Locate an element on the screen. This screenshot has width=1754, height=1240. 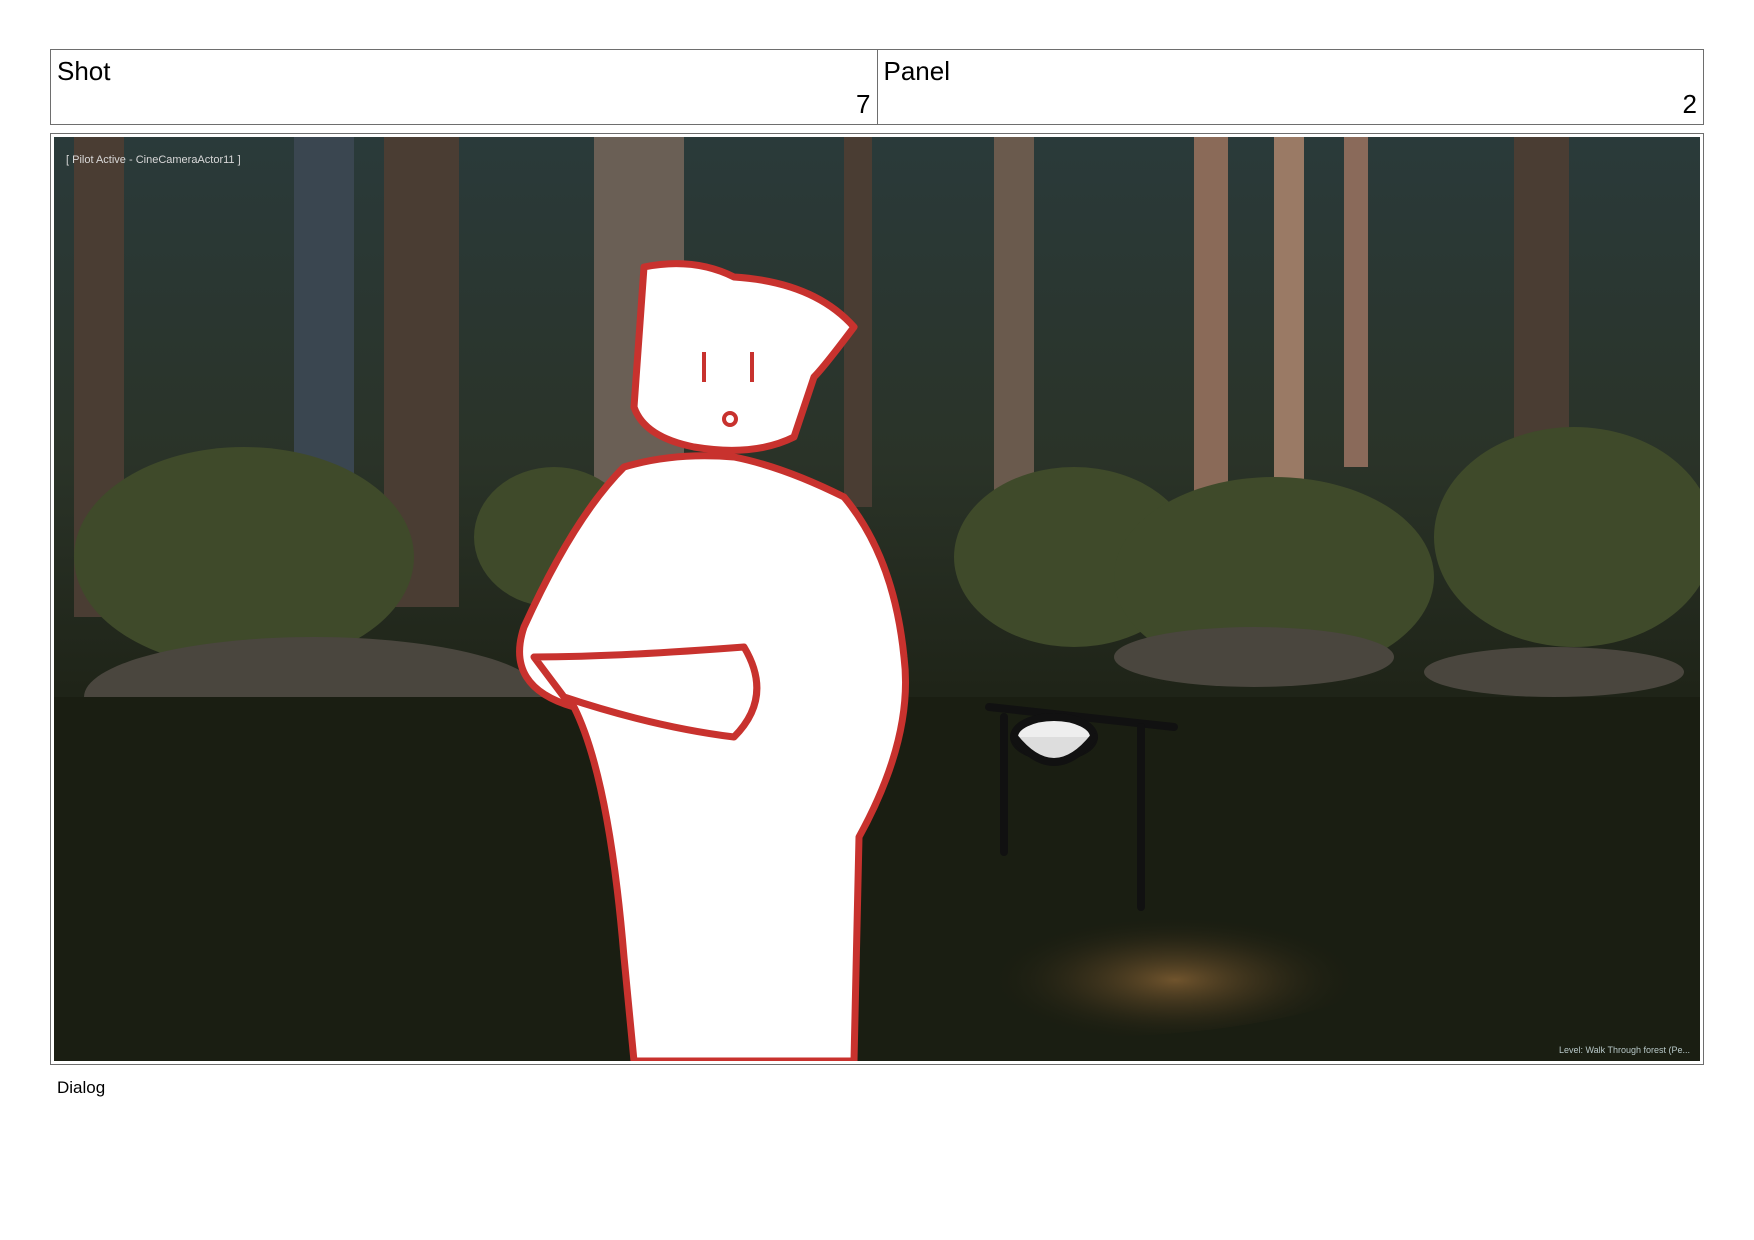
shot-label: Shot is located at coordinates (84, 71).